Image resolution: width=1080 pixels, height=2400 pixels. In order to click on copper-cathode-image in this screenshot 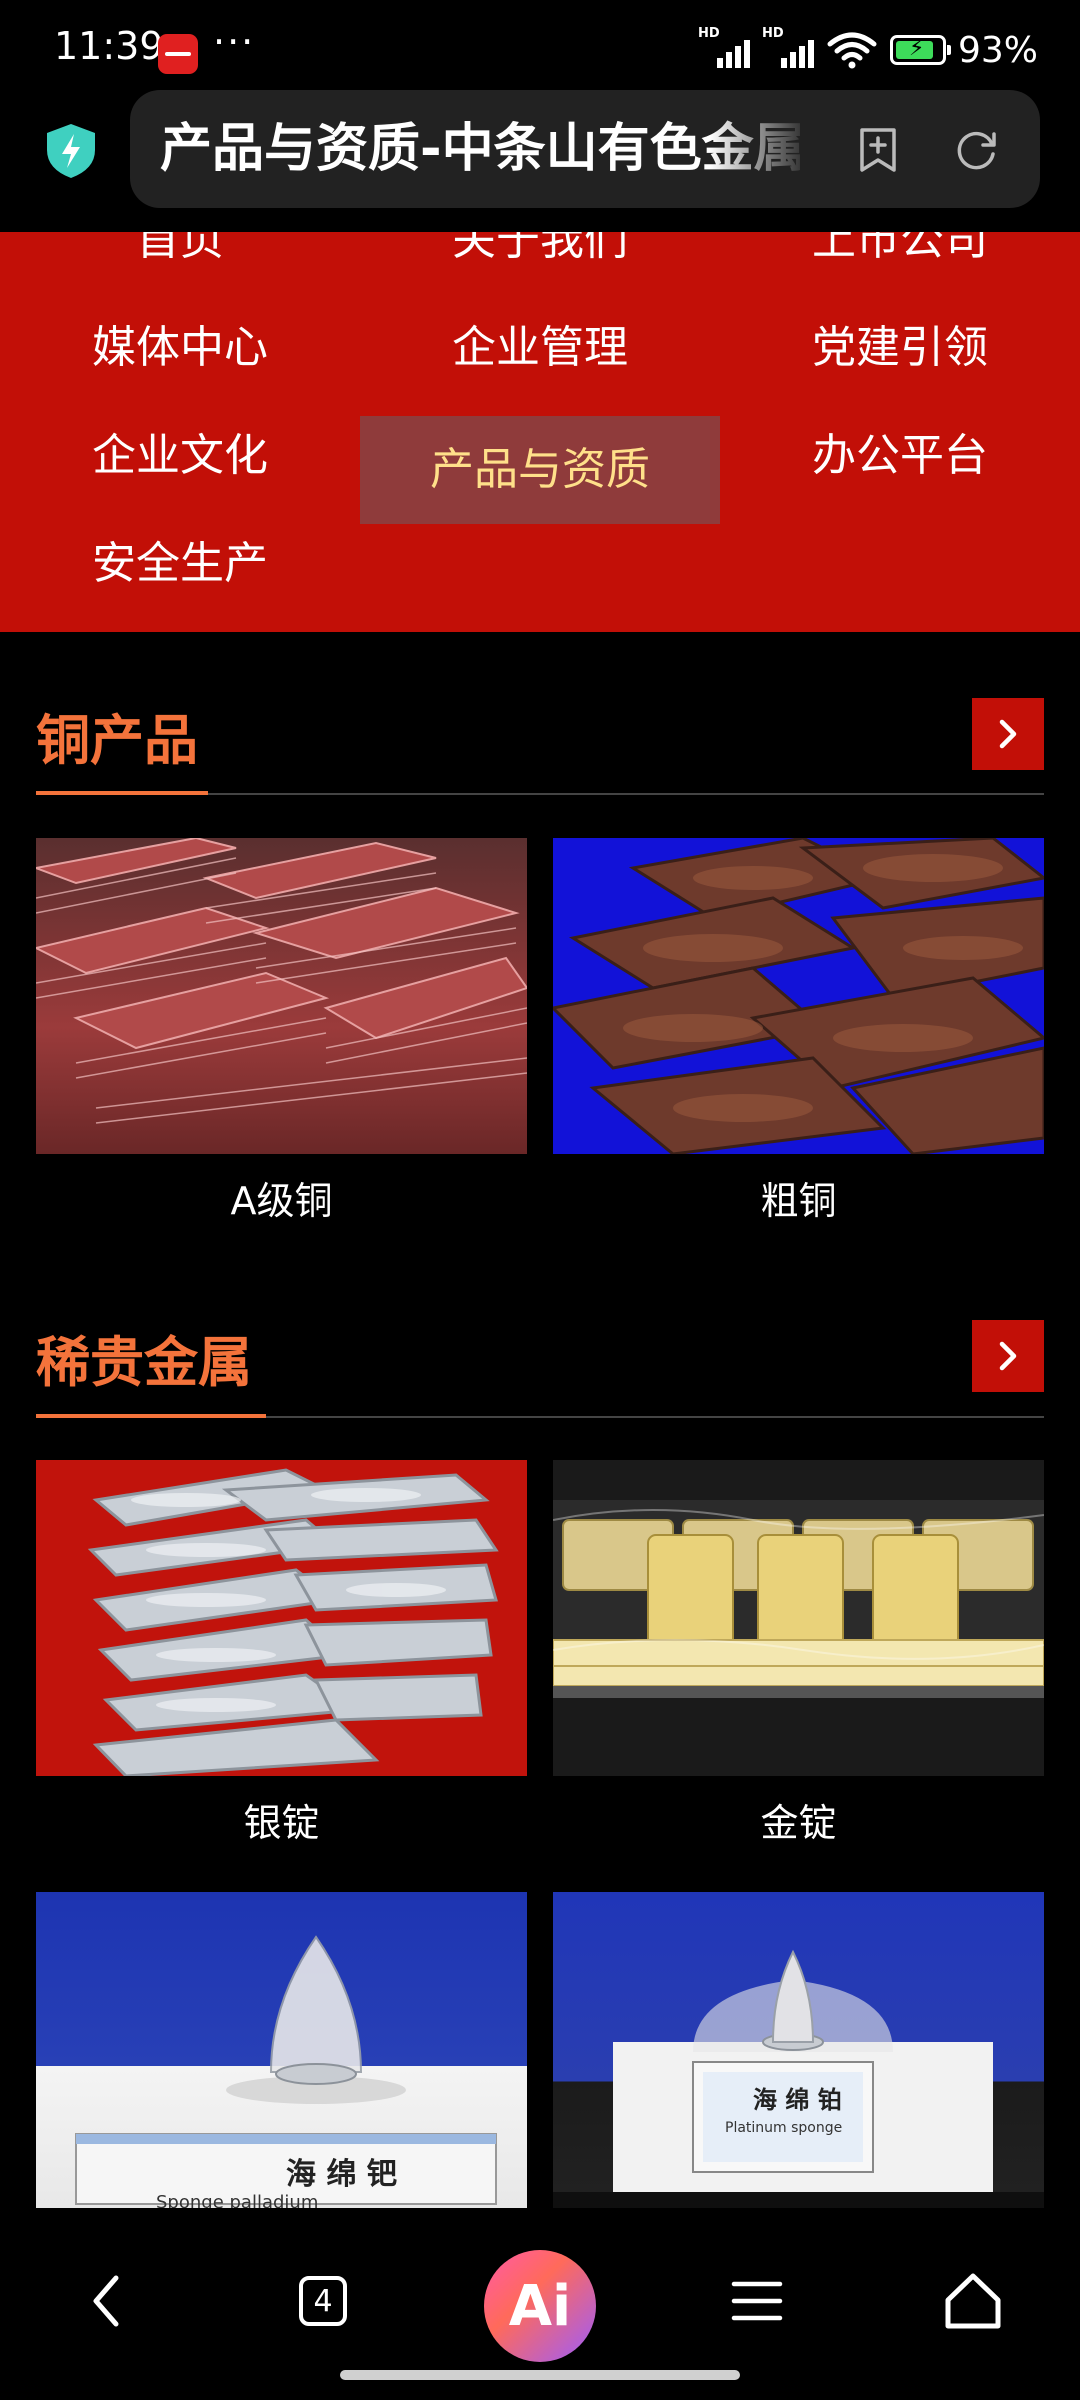, I will do `click(281, 996)`.